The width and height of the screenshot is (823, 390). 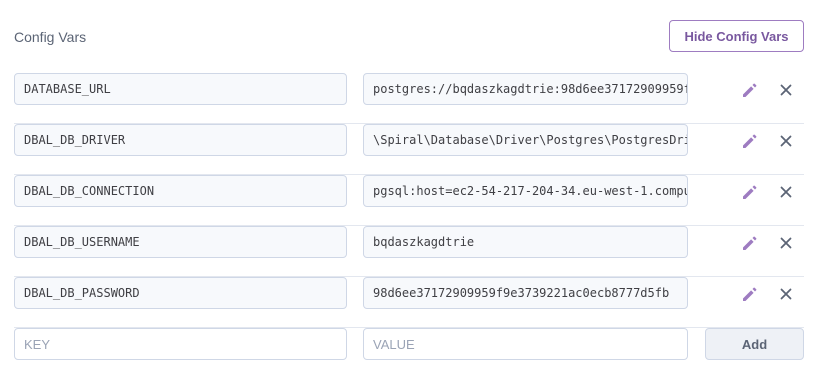 What do you see at coordinates (180, 344) in the screenshot?
I see `new-key-input` at bounding box center [180, 344].